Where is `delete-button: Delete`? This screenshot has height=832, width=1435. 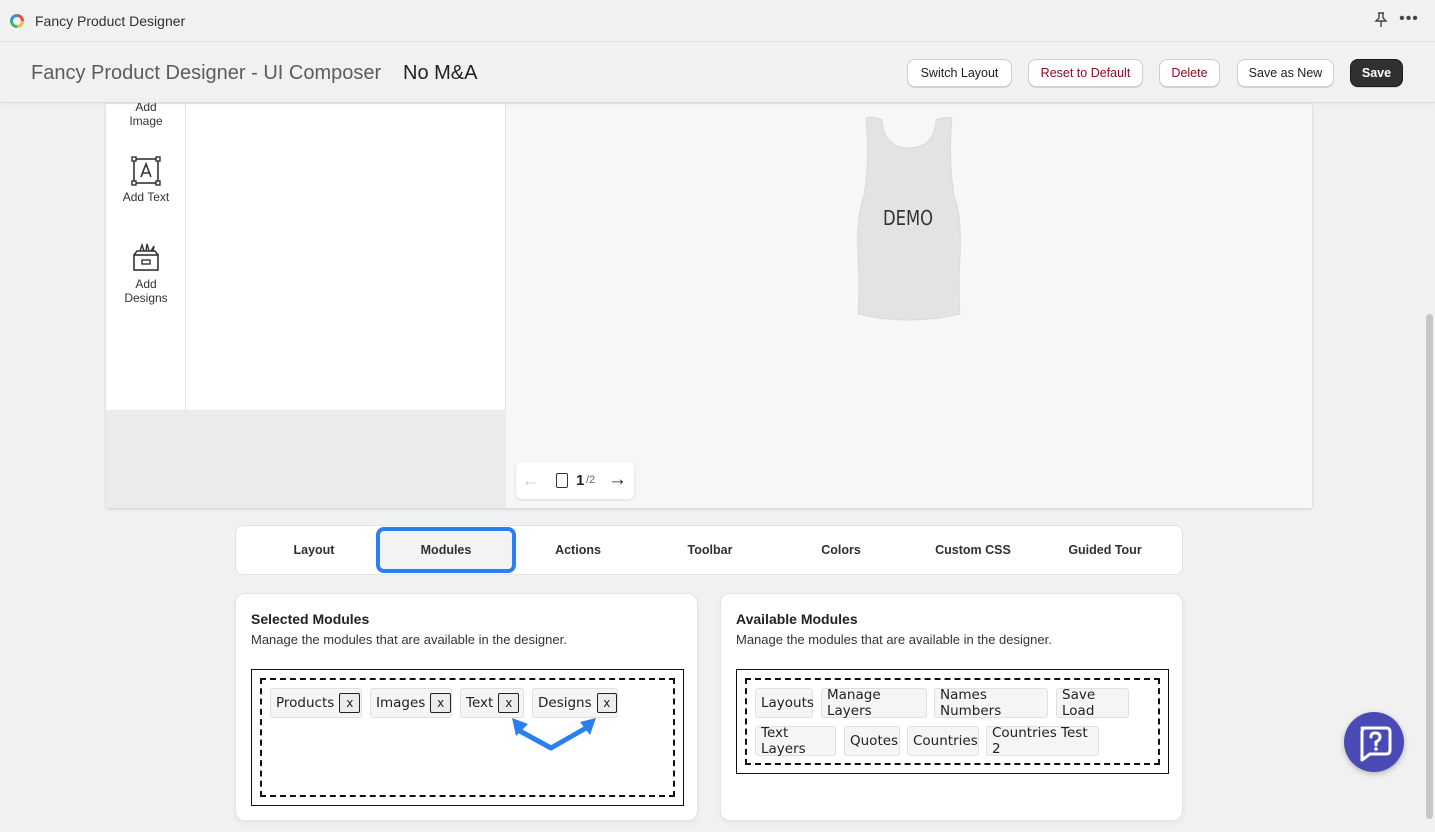
delete-button: Delete is located at coordinates (1189, 73).